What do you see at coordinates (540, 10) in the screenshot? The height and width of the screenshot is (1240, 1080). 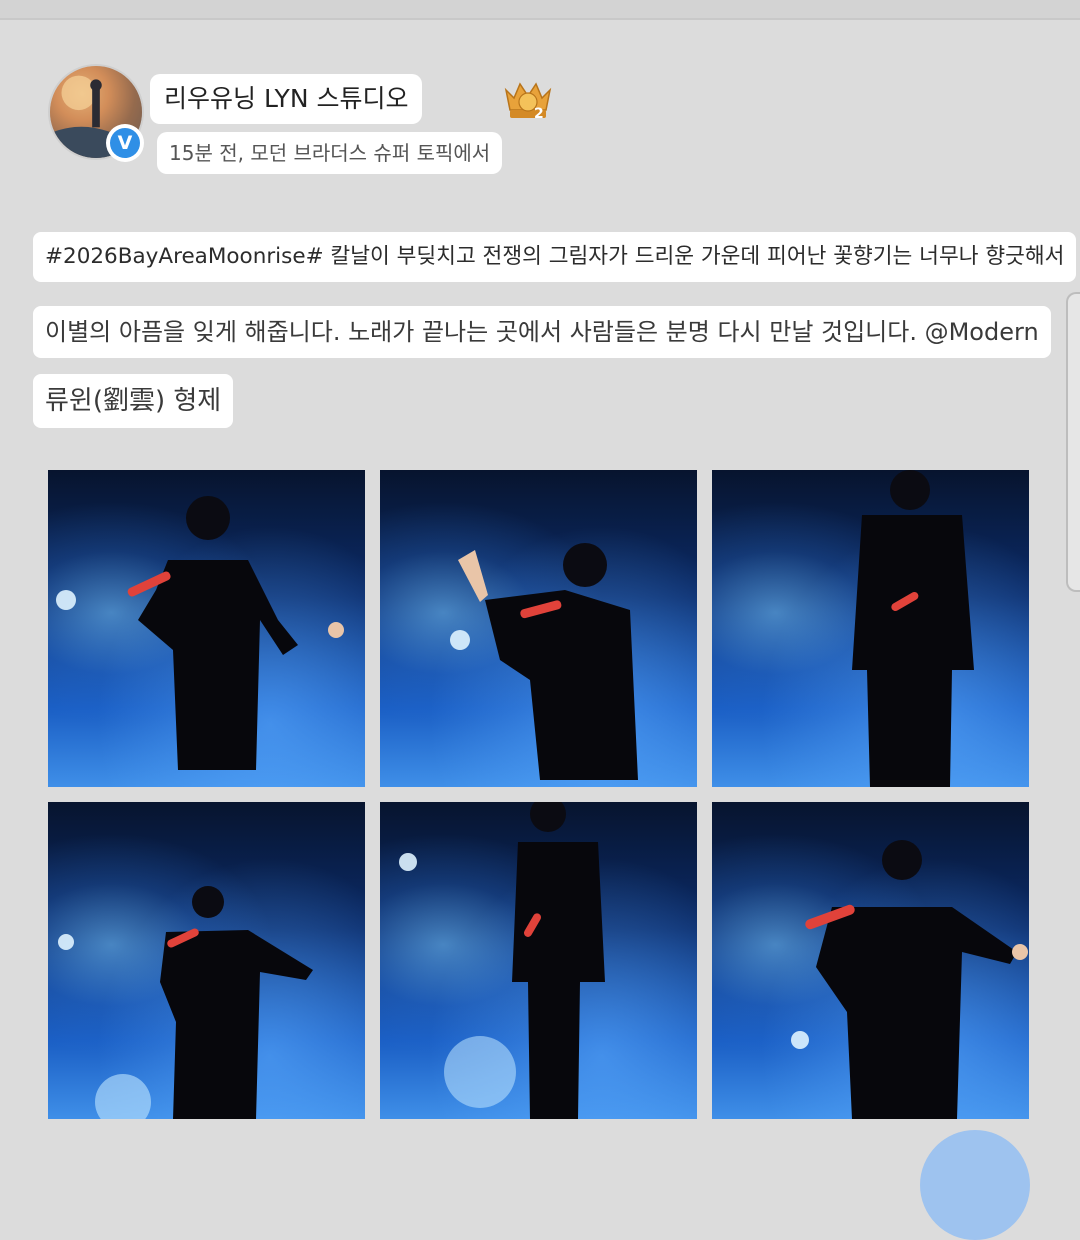 I see `top-bar` at bounding box center [540, 10].